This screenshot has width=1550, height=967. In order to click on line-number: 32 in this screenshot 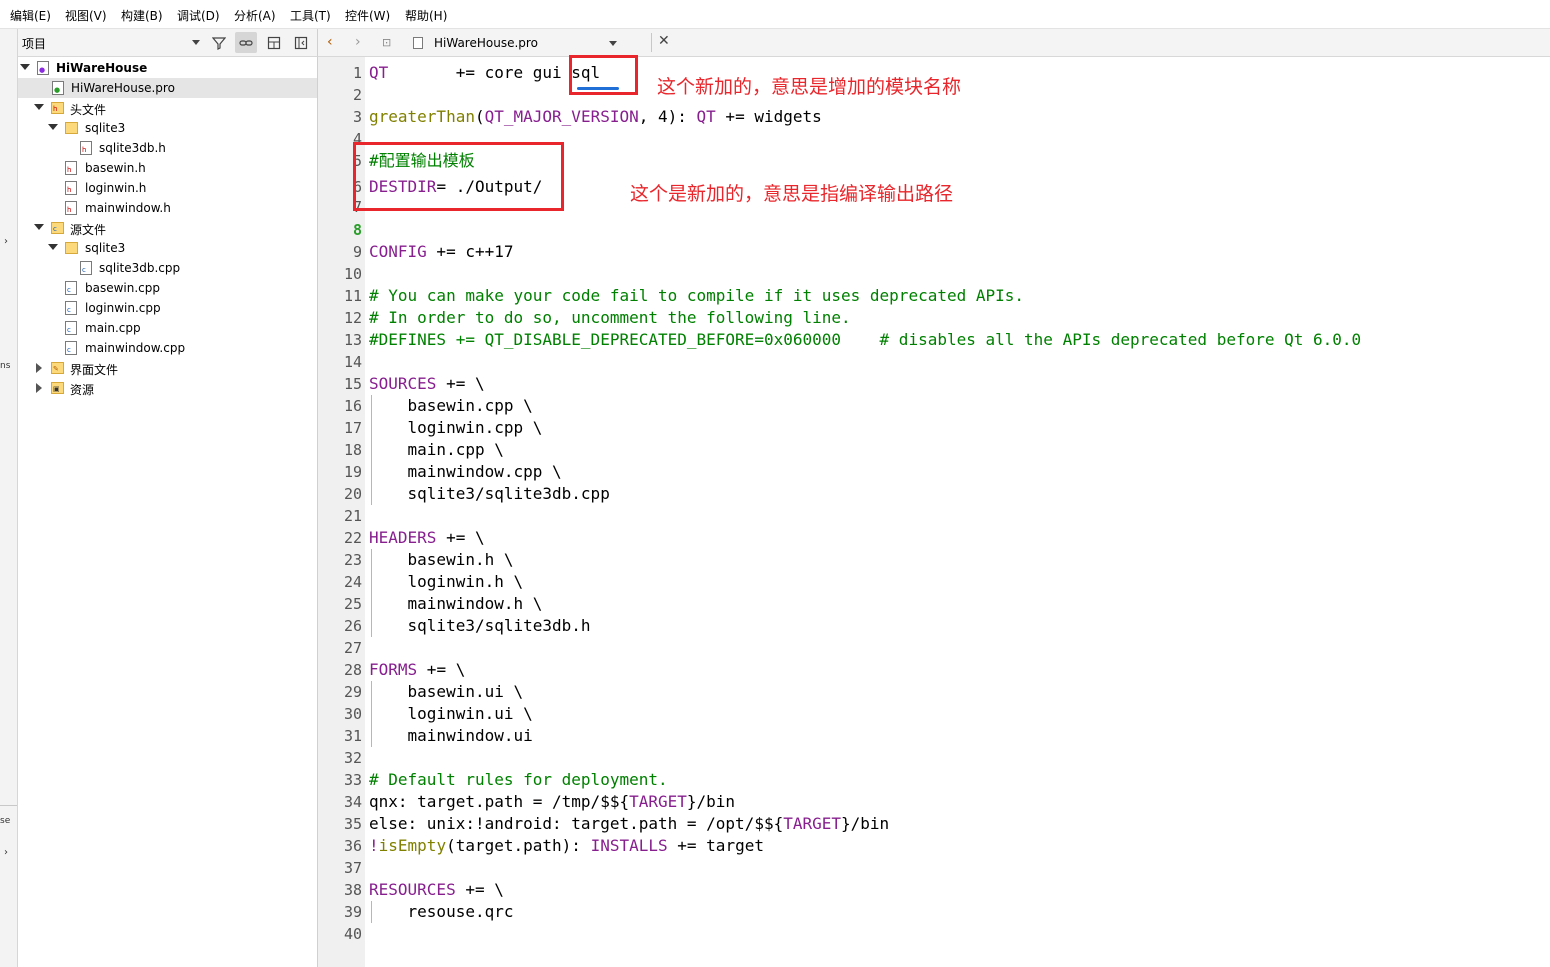, I will do `click(340, 758)`.